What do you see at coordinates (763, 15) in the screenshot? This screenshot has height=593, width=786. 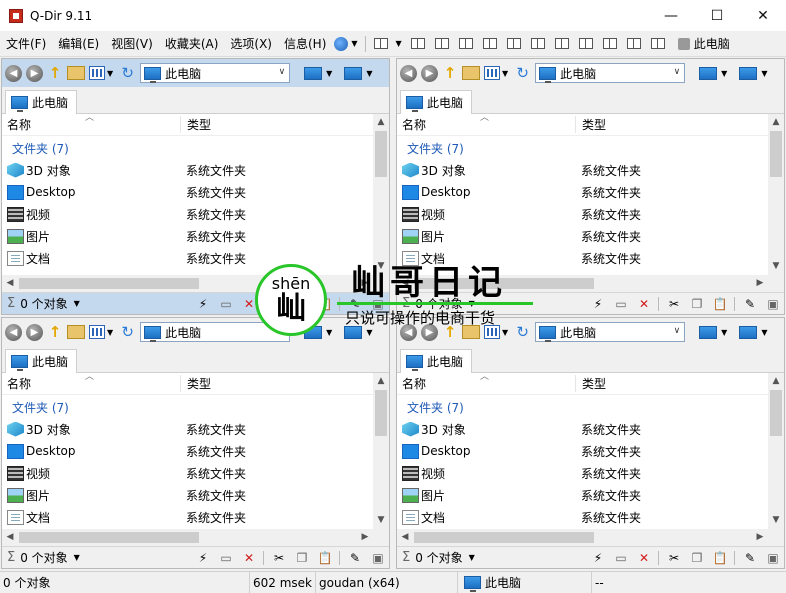 I see `close-button: ✕` at bounding box center [763, 15].